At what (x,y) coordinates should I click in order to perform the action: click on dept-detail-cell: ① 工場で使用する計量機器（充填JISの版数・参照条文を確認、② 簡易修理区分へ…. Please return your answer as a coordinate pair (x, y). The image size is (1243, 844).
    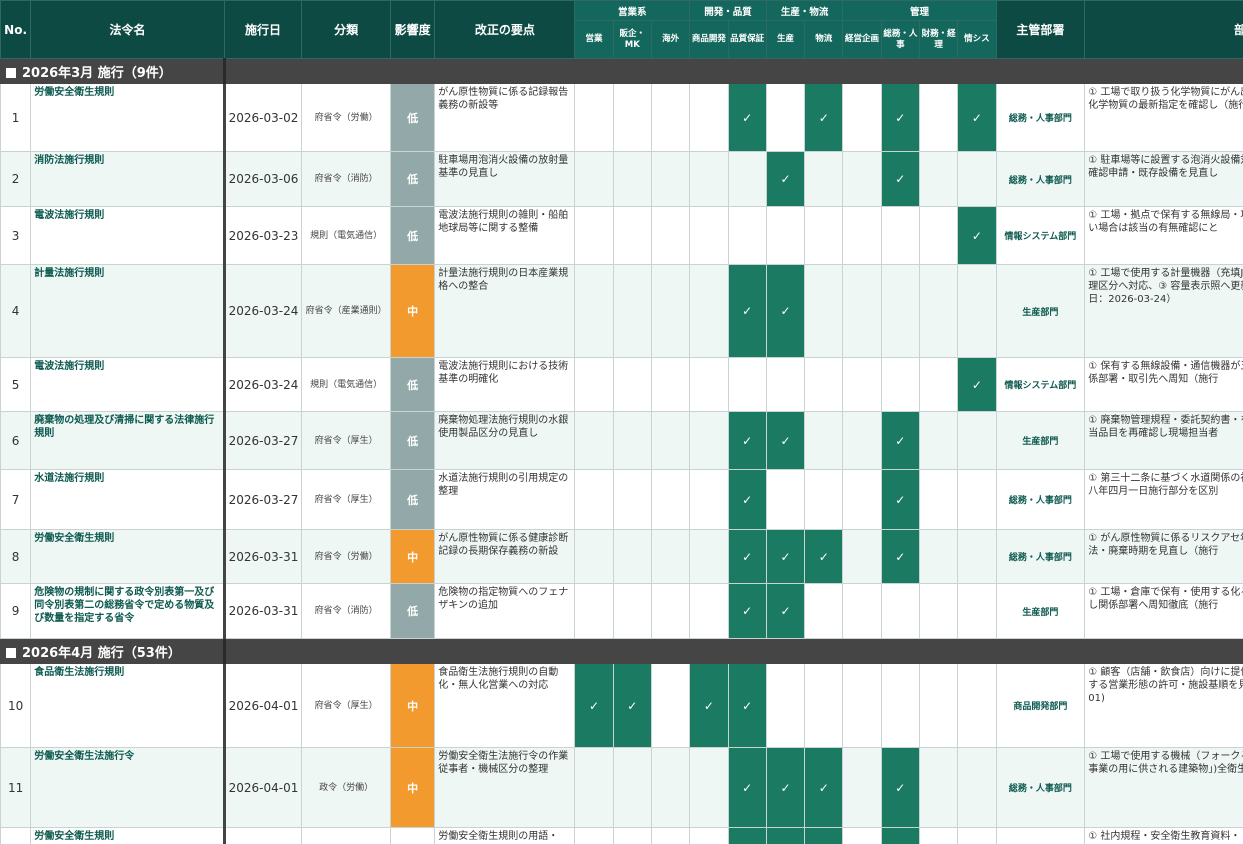
    Looking at the image, I should click on (1163, 311).